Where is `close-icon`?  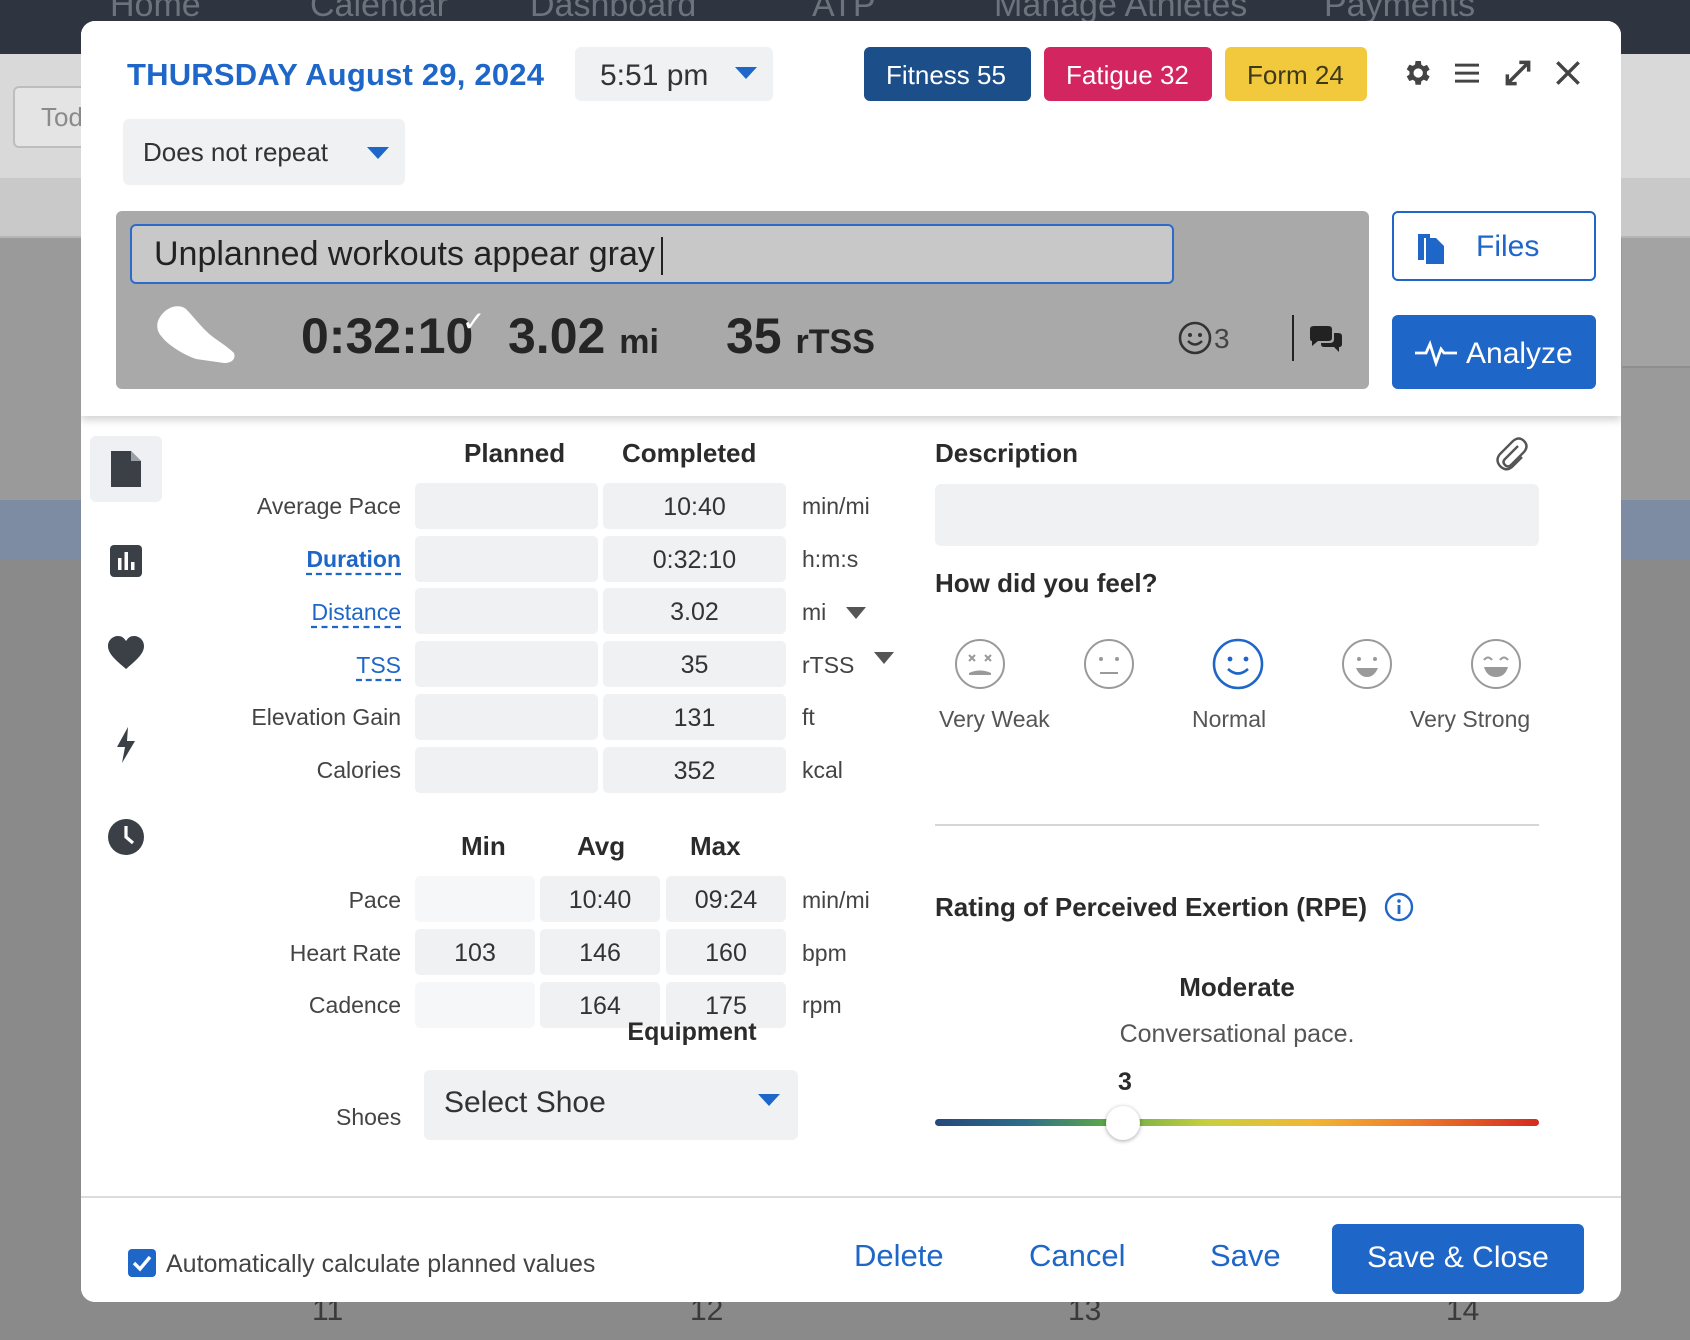
close-icon is located at coordinates (1568, 74).